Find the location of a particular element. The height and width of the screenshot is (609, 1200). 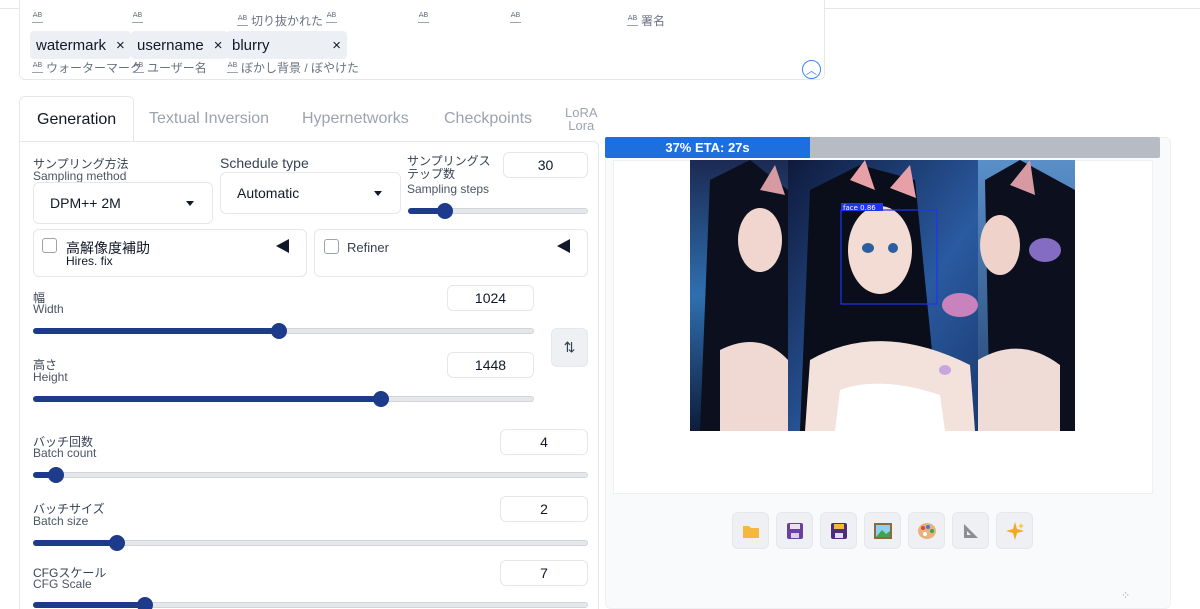

preview-illustration: face 0.86 is located at coordinates (882, 295).